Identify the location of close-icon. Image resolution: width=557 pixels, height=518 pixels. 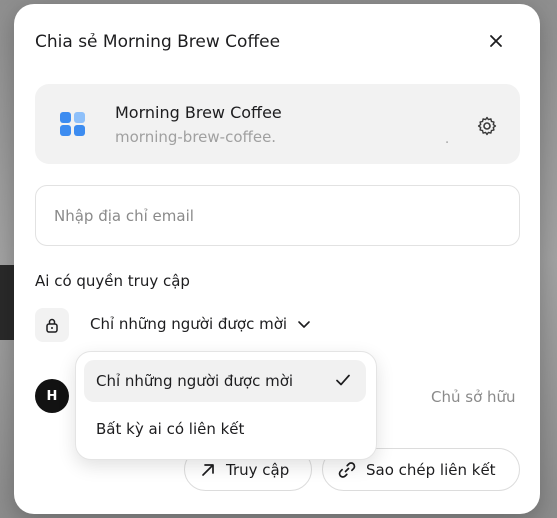
(496, 41).